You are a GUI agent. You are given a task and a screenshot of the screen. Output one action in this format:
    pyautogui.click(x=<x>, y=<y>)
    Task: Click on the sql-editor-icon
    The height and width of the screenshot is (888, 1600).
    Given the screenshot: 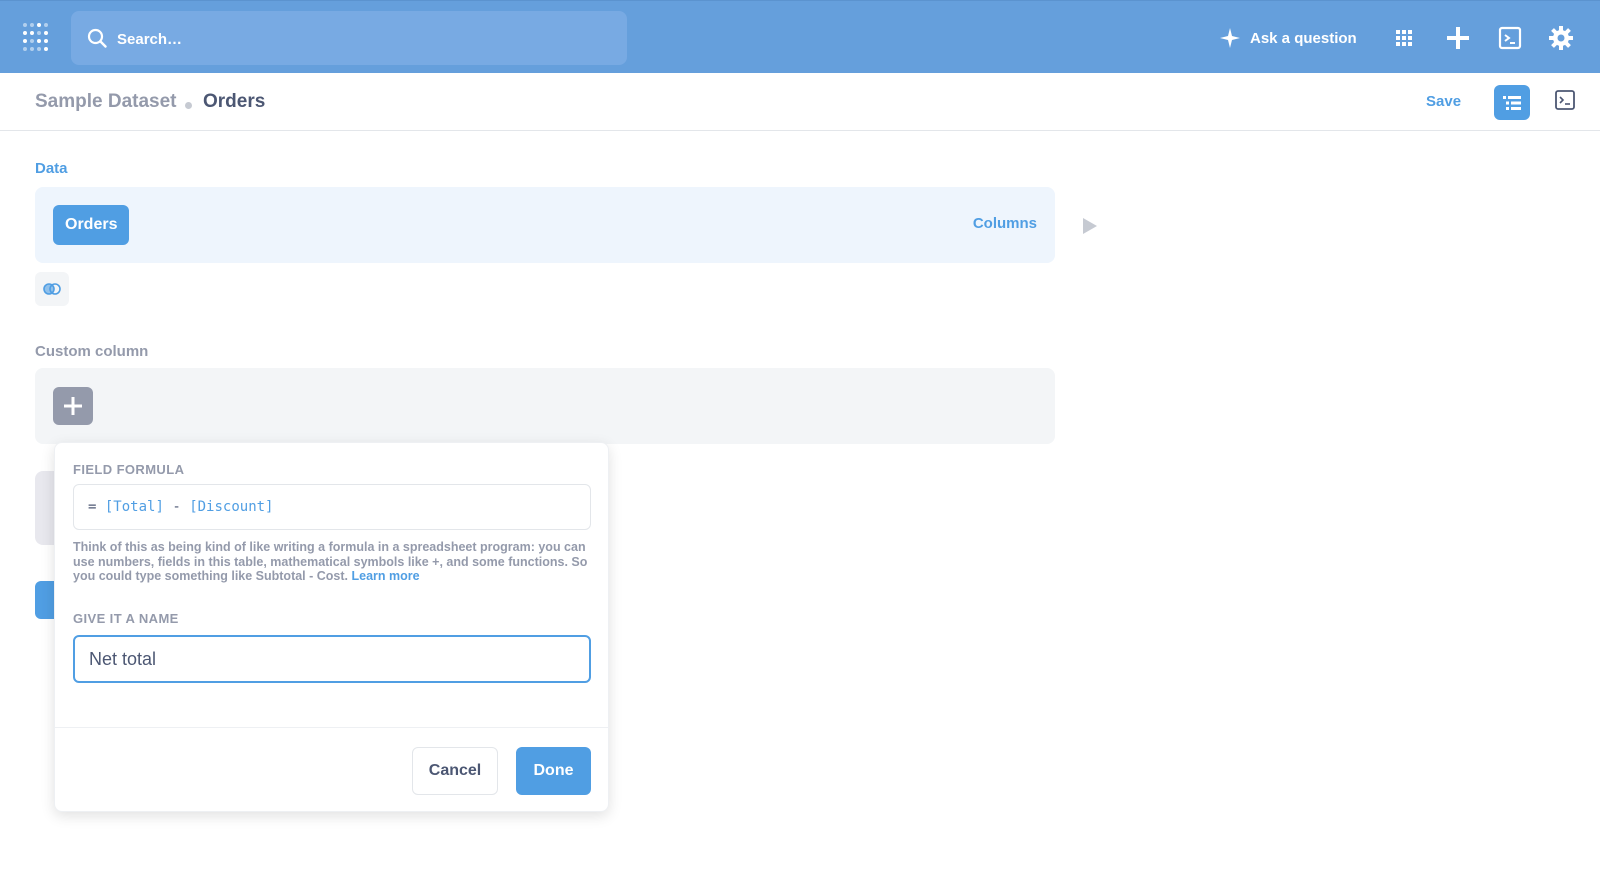 What is the action you would take?
    pyautogui.click(x=1510, y=38)
    